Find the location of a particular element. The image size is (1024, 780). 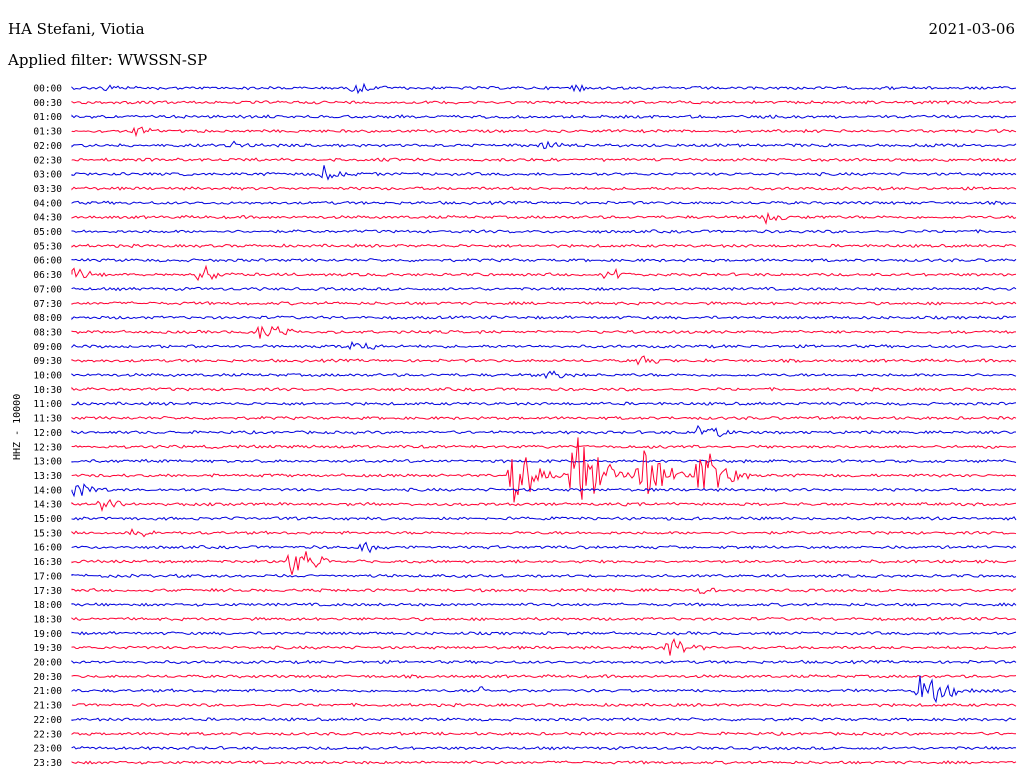

row-time-label: 11:30 is located at coordinates (47, 419).